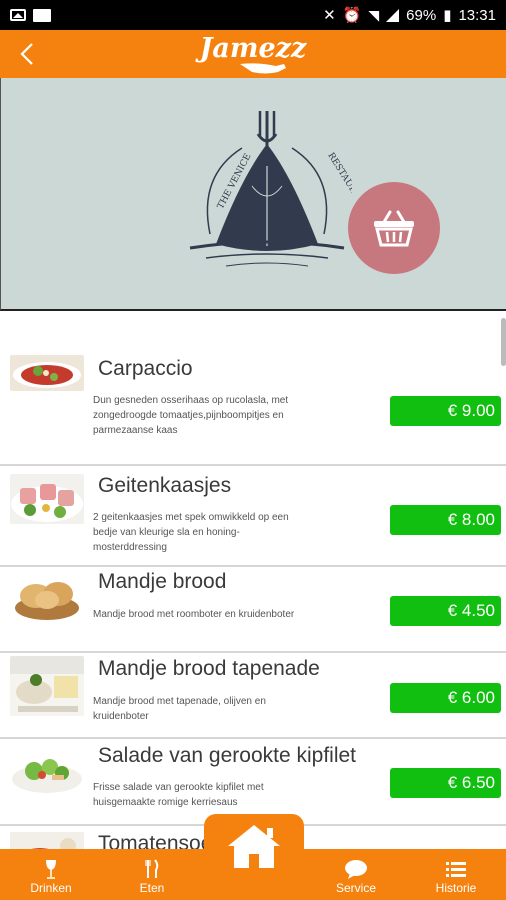 This screenshot has height=900, width=506. Describe the element at coordinates (47, 597) in the screenshot. I see `mandje-brood-image` at that location.